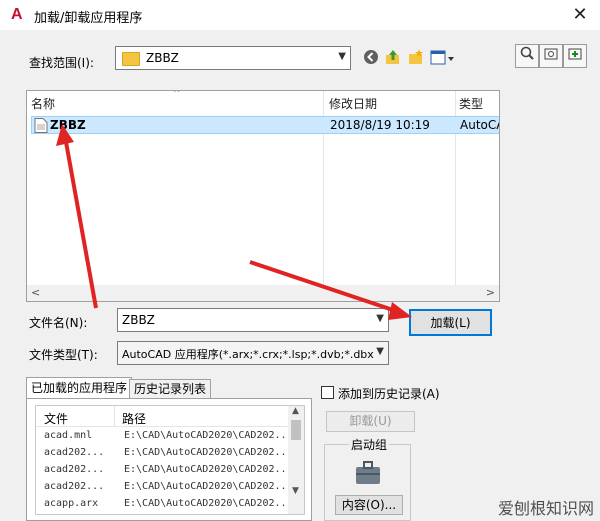 Image resolution: width=600 pixels, height=521 pixels. Describe the element at coordinates (389, 394) in the screenshot. I see `add-history-label: 添加到历史记录(A)` at that location.